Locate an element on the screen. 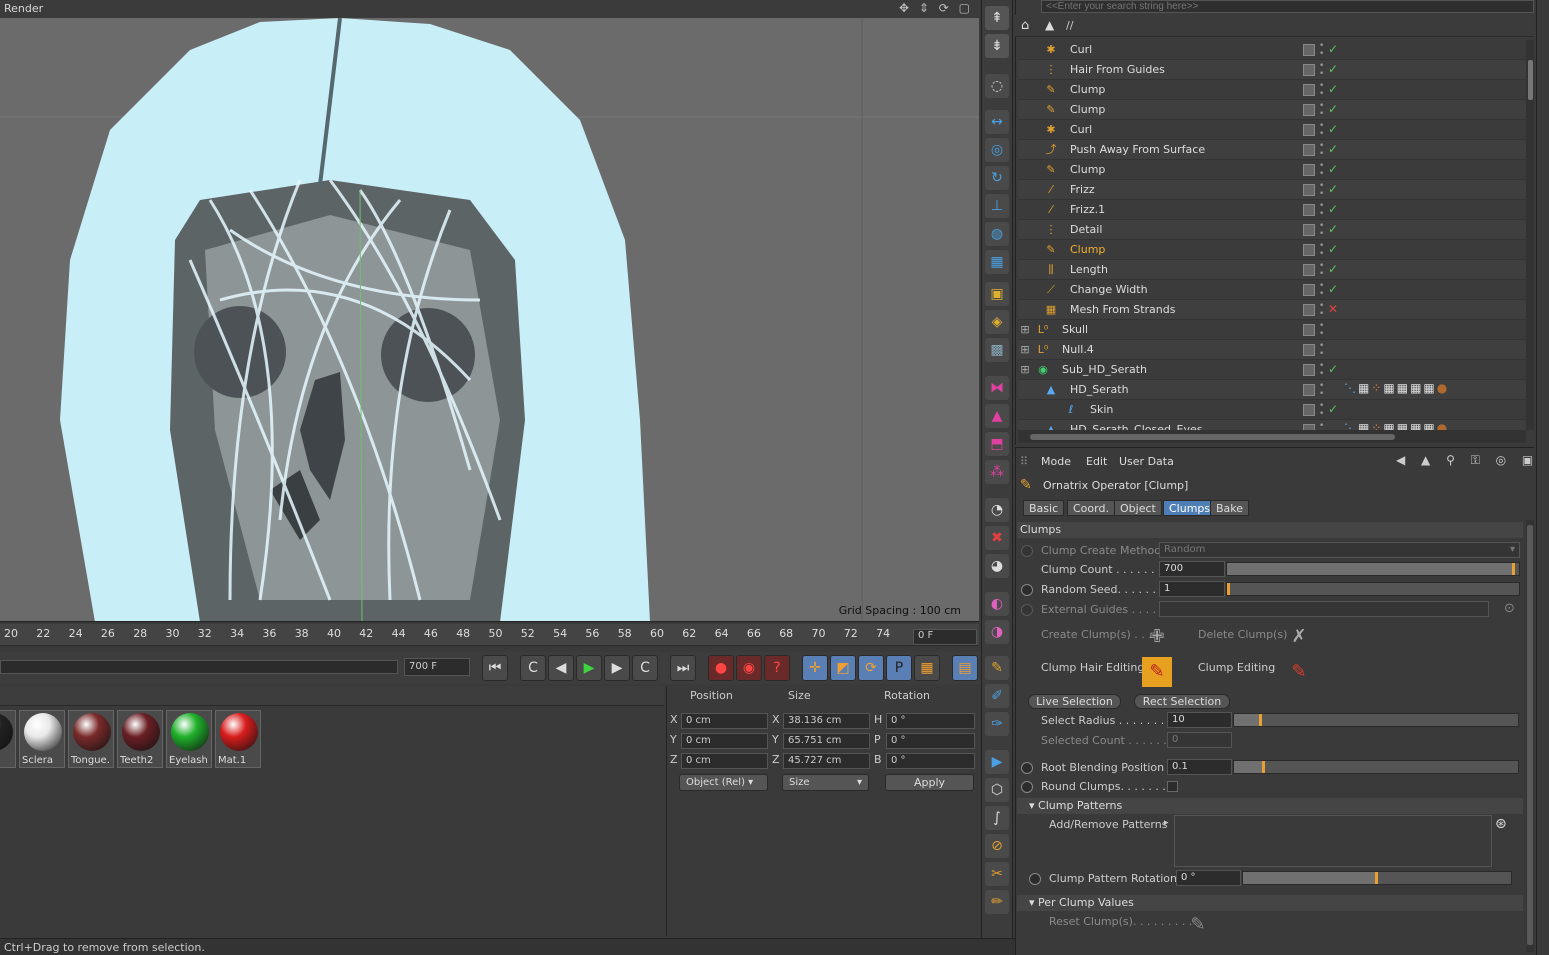 The width and height of the screenshot is (1549, 955). tab-object: Object is located at coordinates (1138, 508).